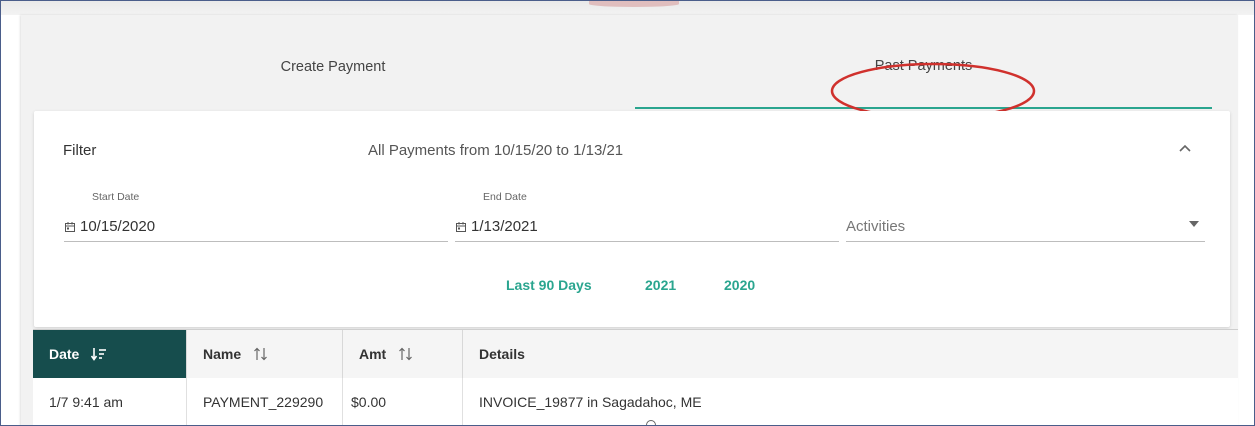 This screenshot has width=1255, height=426. Describe the element at coordinates (256, 216) in the screenshot. I see `start-date-field: Start Date 10/15/2020` at that location.